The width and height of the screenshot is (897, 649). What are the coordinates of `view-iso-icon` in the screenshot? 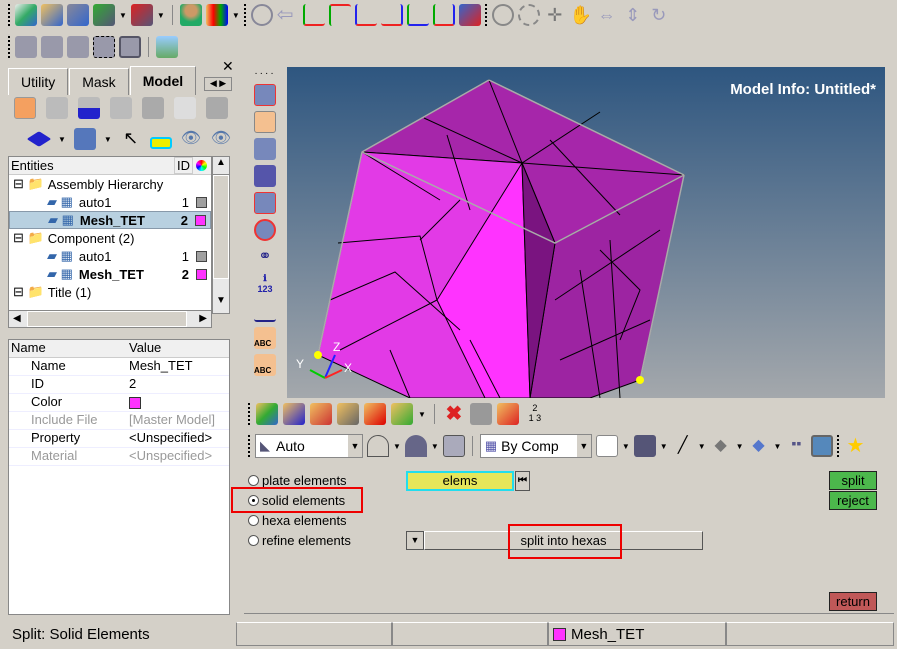 It's located at (443, 15).